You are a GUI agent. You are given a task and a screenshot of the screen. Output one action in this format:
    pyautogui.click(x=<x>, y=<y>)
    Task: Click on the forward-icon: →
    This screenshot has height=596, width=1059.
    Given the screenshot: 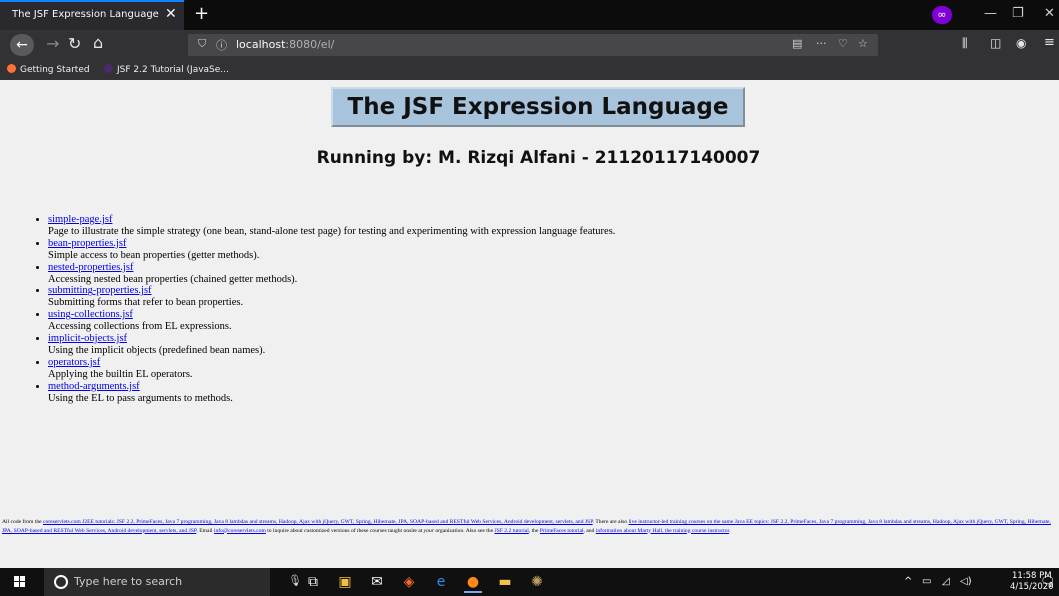 What is the action you would take?
    pyautogui.click(x=52, y=43)
    